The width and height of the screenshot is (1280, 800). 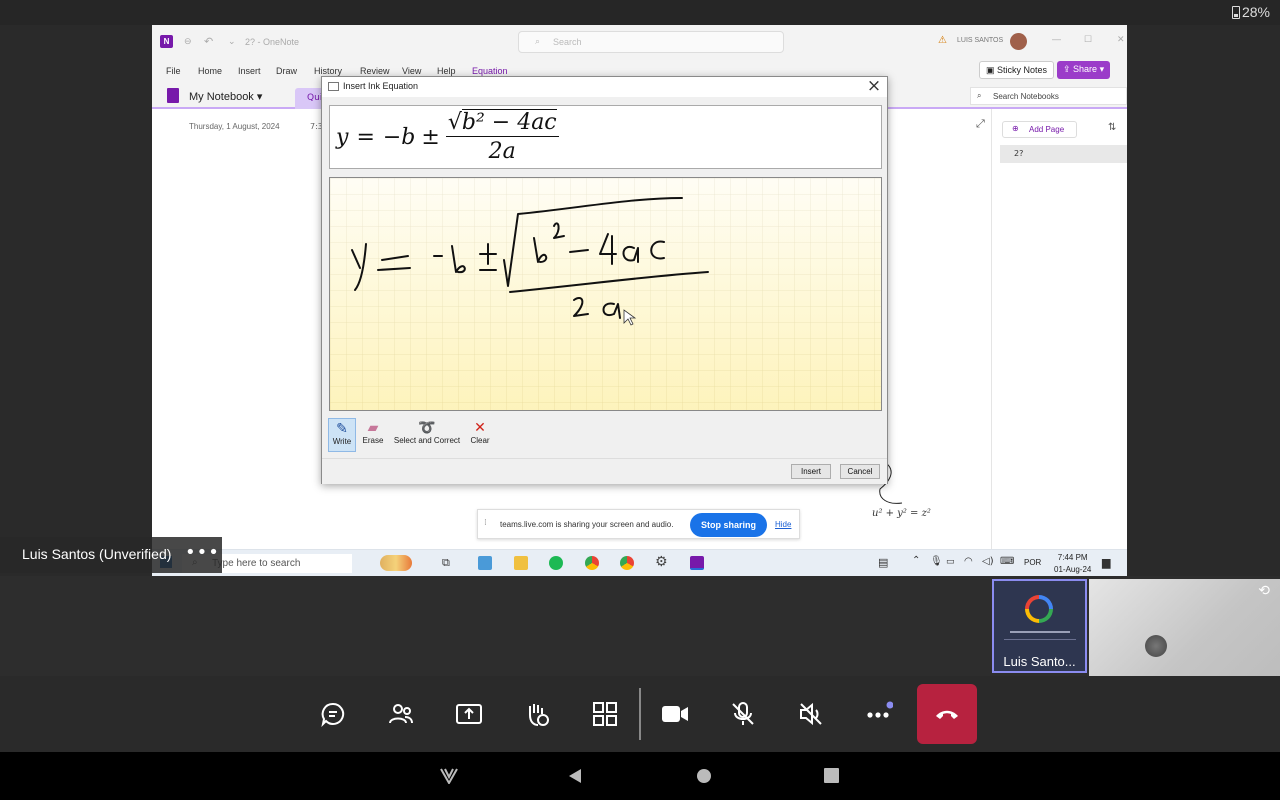 What do you see at coordinates (188, 41) in the screenshot?
I see `back-icon: ⊖` at bounding box center [188, 41].